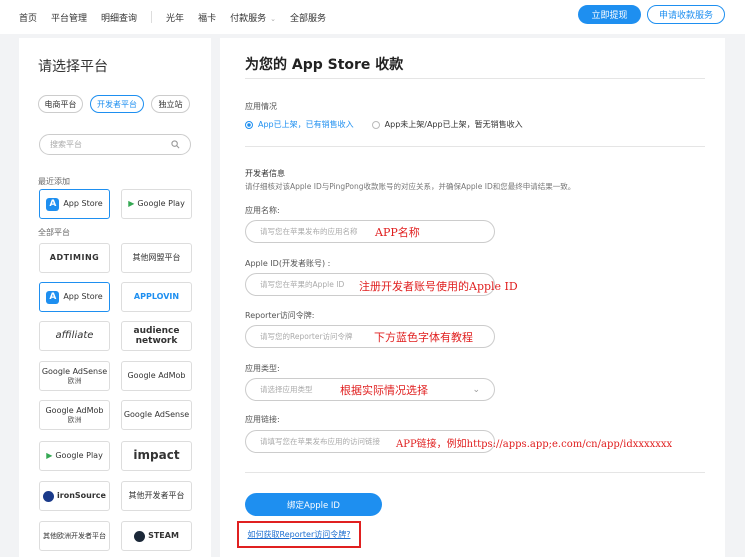 This screenshot has width=745, height=557. Describe the element at coordinates (152, 17) in the screenshot. I see `nav-divider` at that location.